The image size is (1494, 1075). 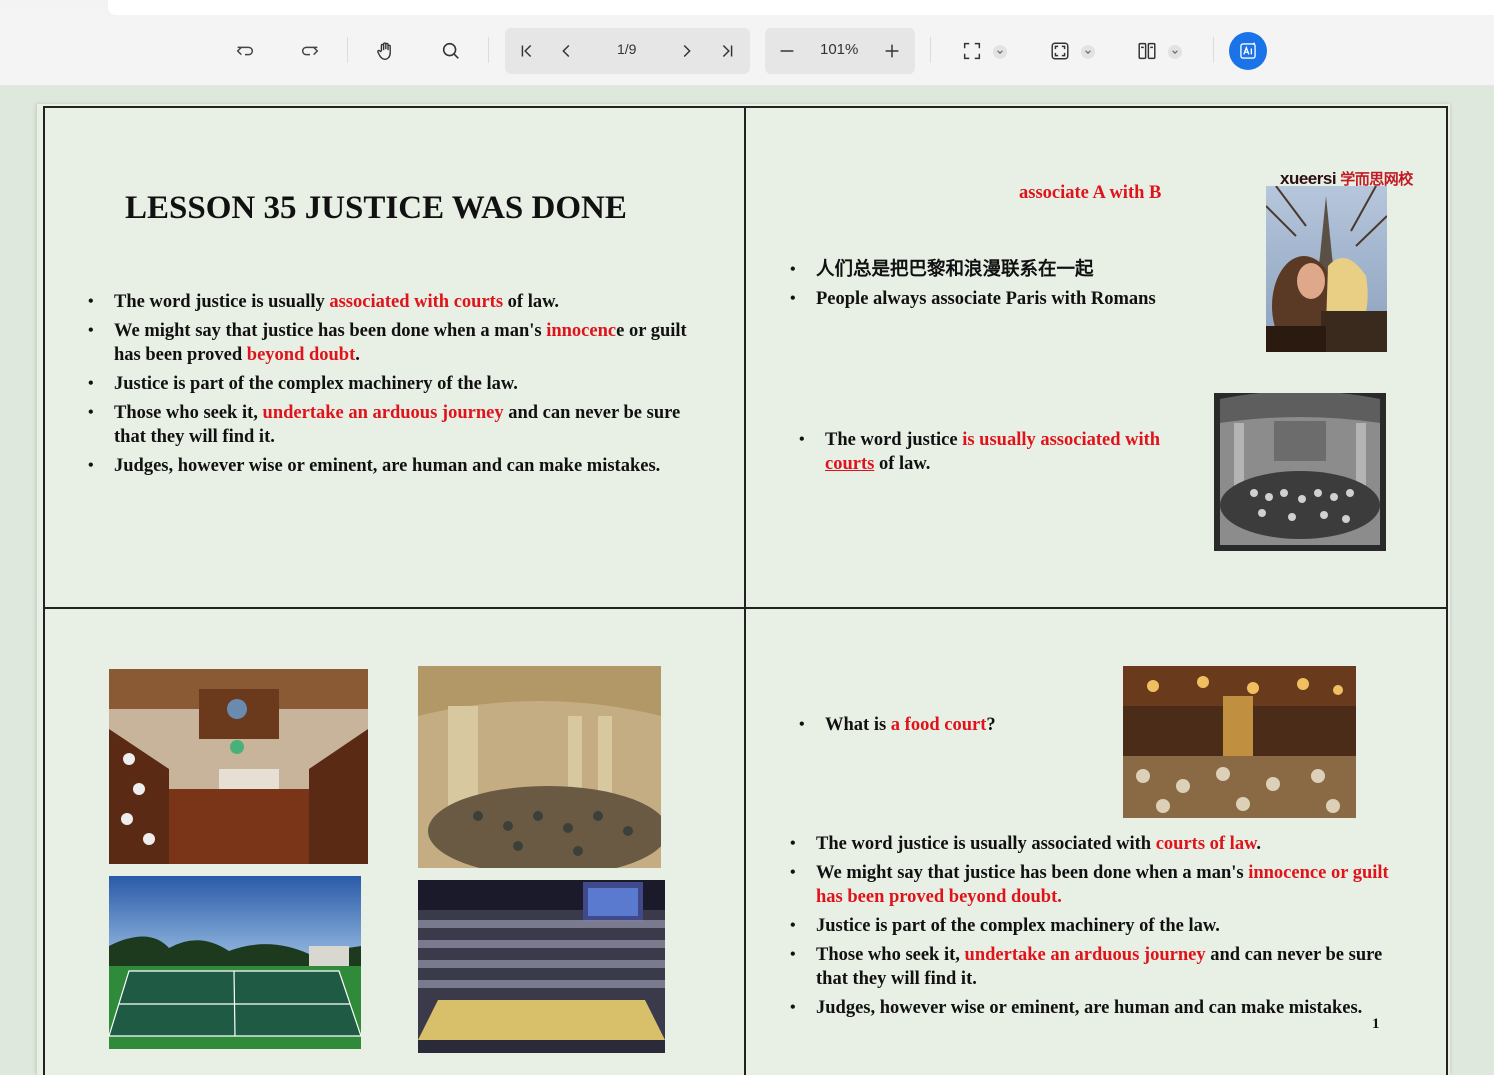 I want to click on bullet-text: 人们总是把巴黎和浪漫联系在一起, so click(x=955, y=270).